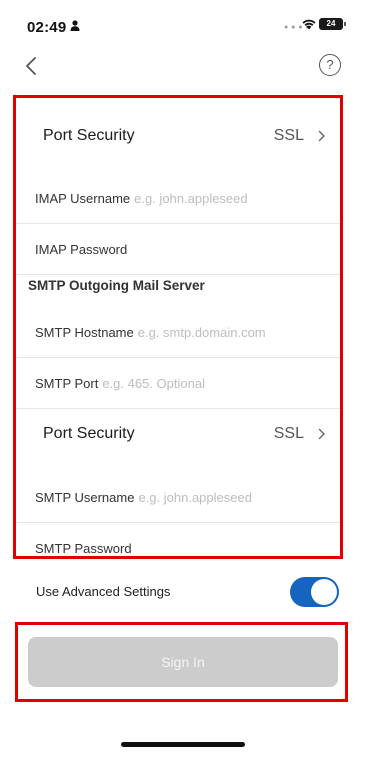 This screenshot has height=757, width=365. I want to click on smtp-port-security-row: Port Security SSL, so click(178, 434).